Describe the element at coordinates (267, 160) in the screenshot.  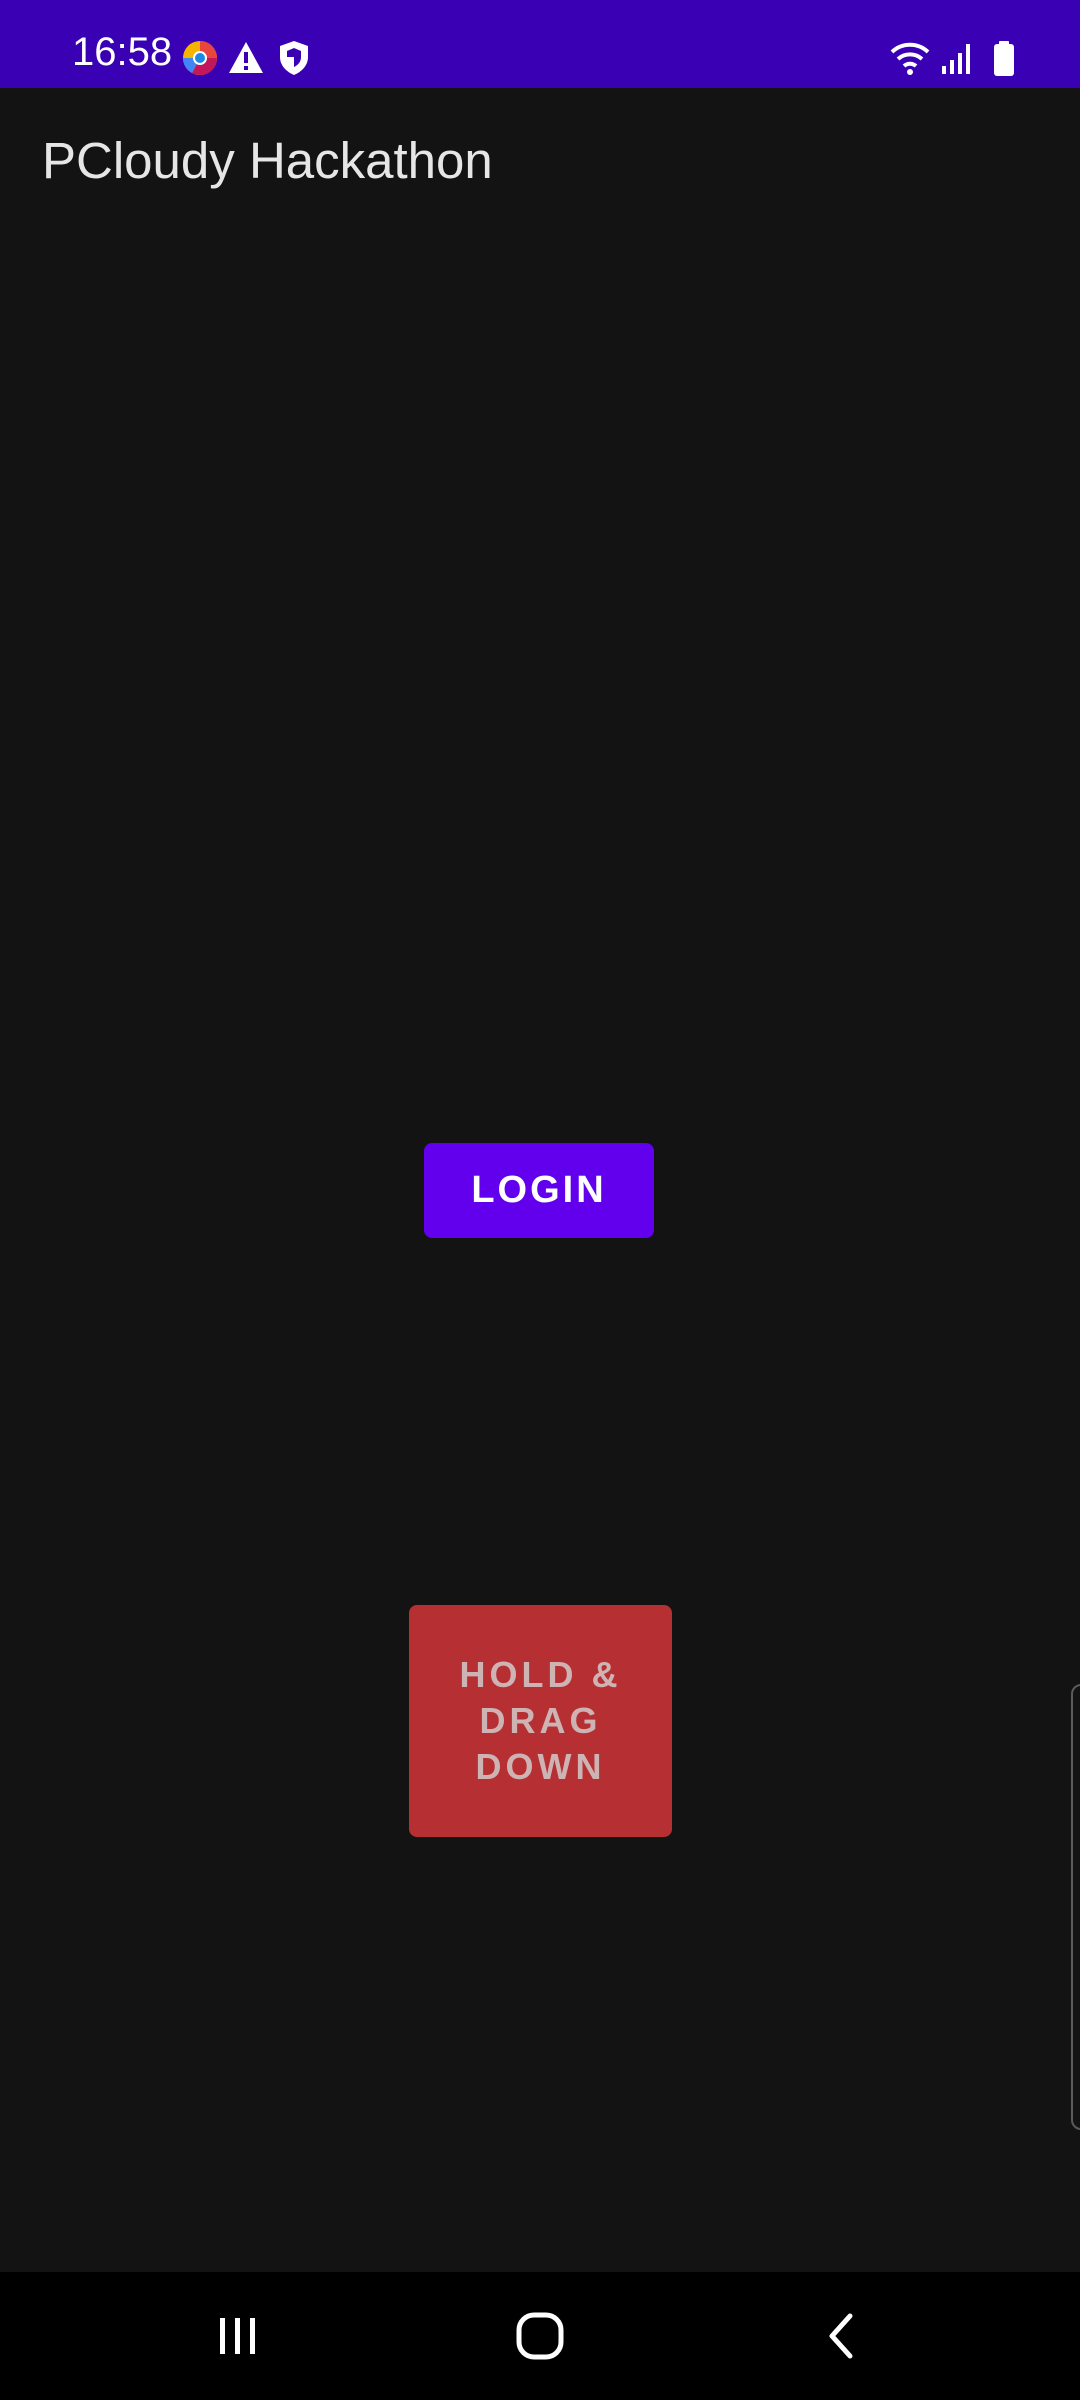
I see `app-title: PCloudy Hackathon` at that location.